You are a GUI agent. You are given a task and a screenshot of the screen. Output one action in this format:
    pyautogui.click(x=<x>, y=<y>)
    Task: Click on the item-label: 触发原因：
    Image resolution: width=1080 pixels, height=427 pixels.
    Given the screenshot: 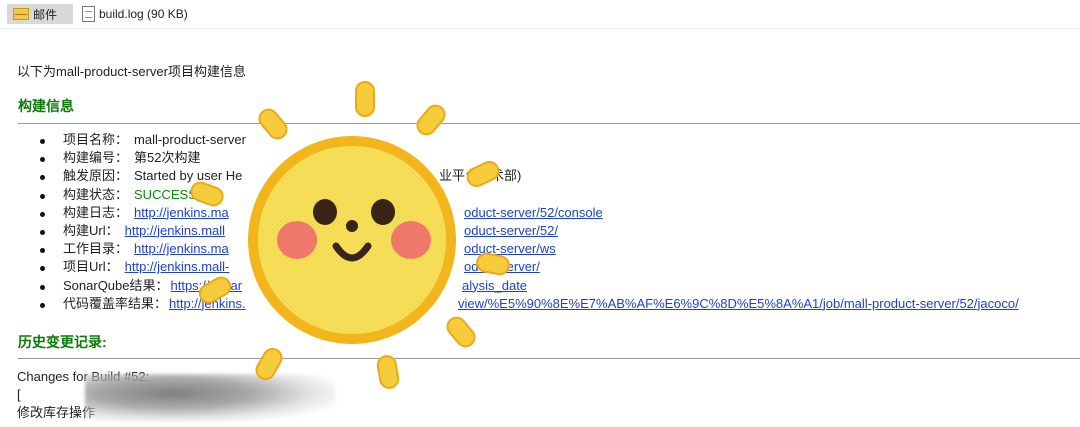 What is the action you would take?
    pyautogui.click(x=96, y=176)
    